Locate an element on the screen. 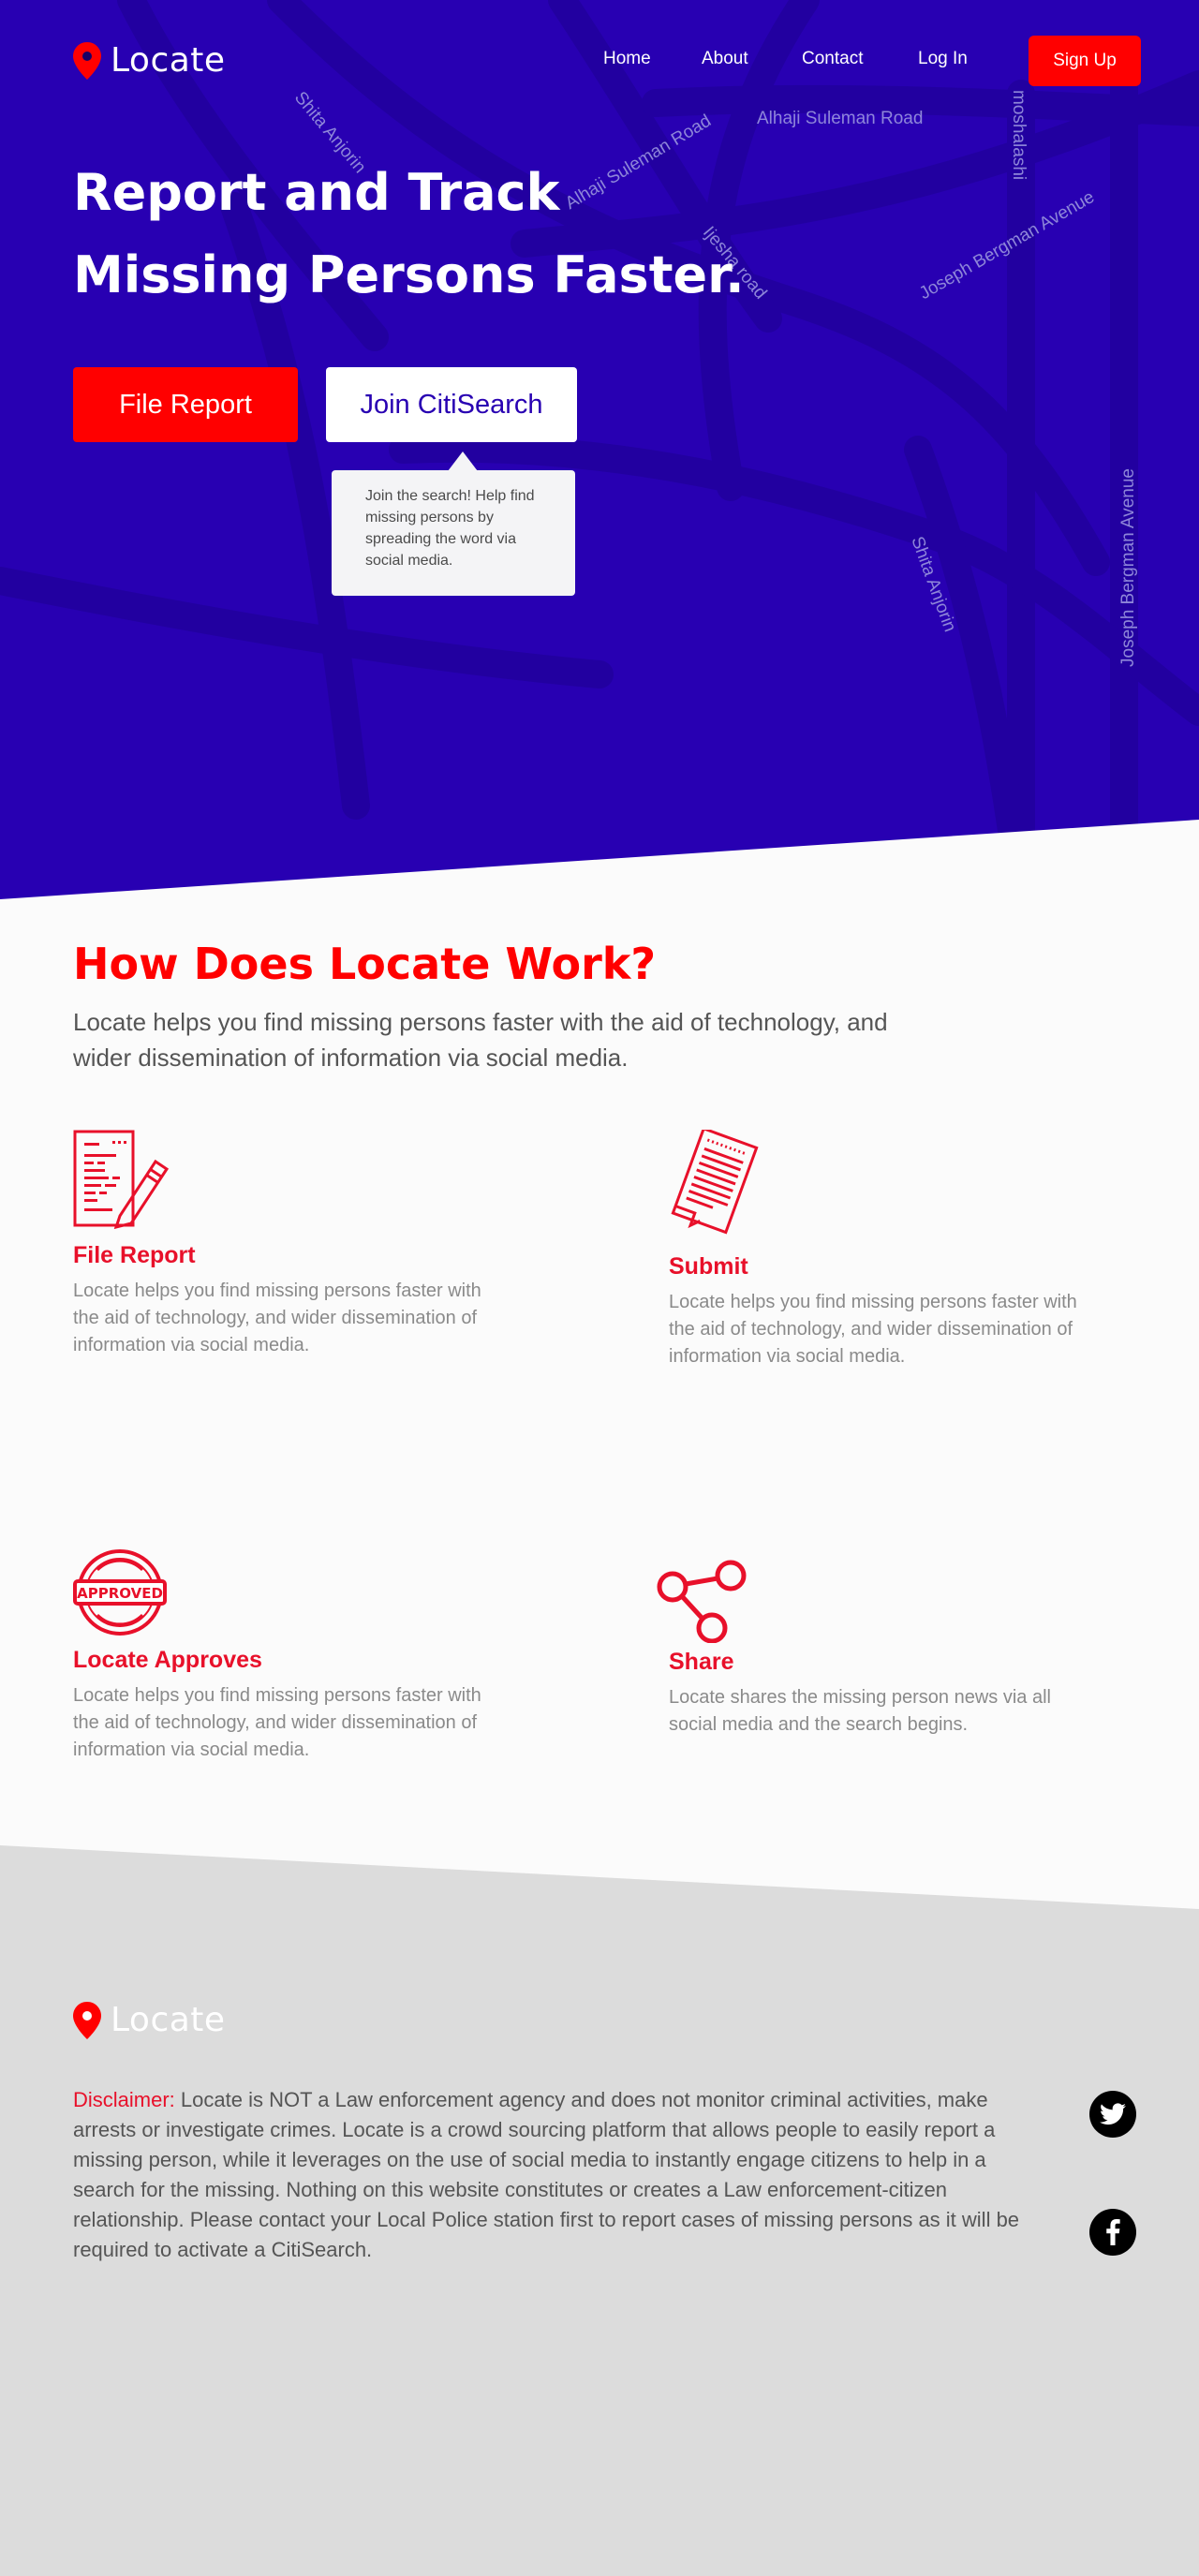 The width and height of the screenshot is (1199, 2576). twitter-link is located at coordinates (1112, 2114).